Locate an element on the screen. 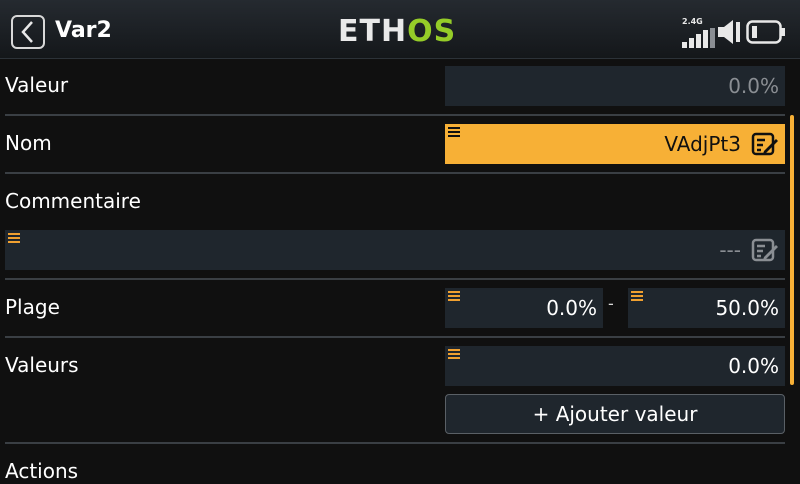  plage-max-field: 50.0% is located at coordinates (706, 308).